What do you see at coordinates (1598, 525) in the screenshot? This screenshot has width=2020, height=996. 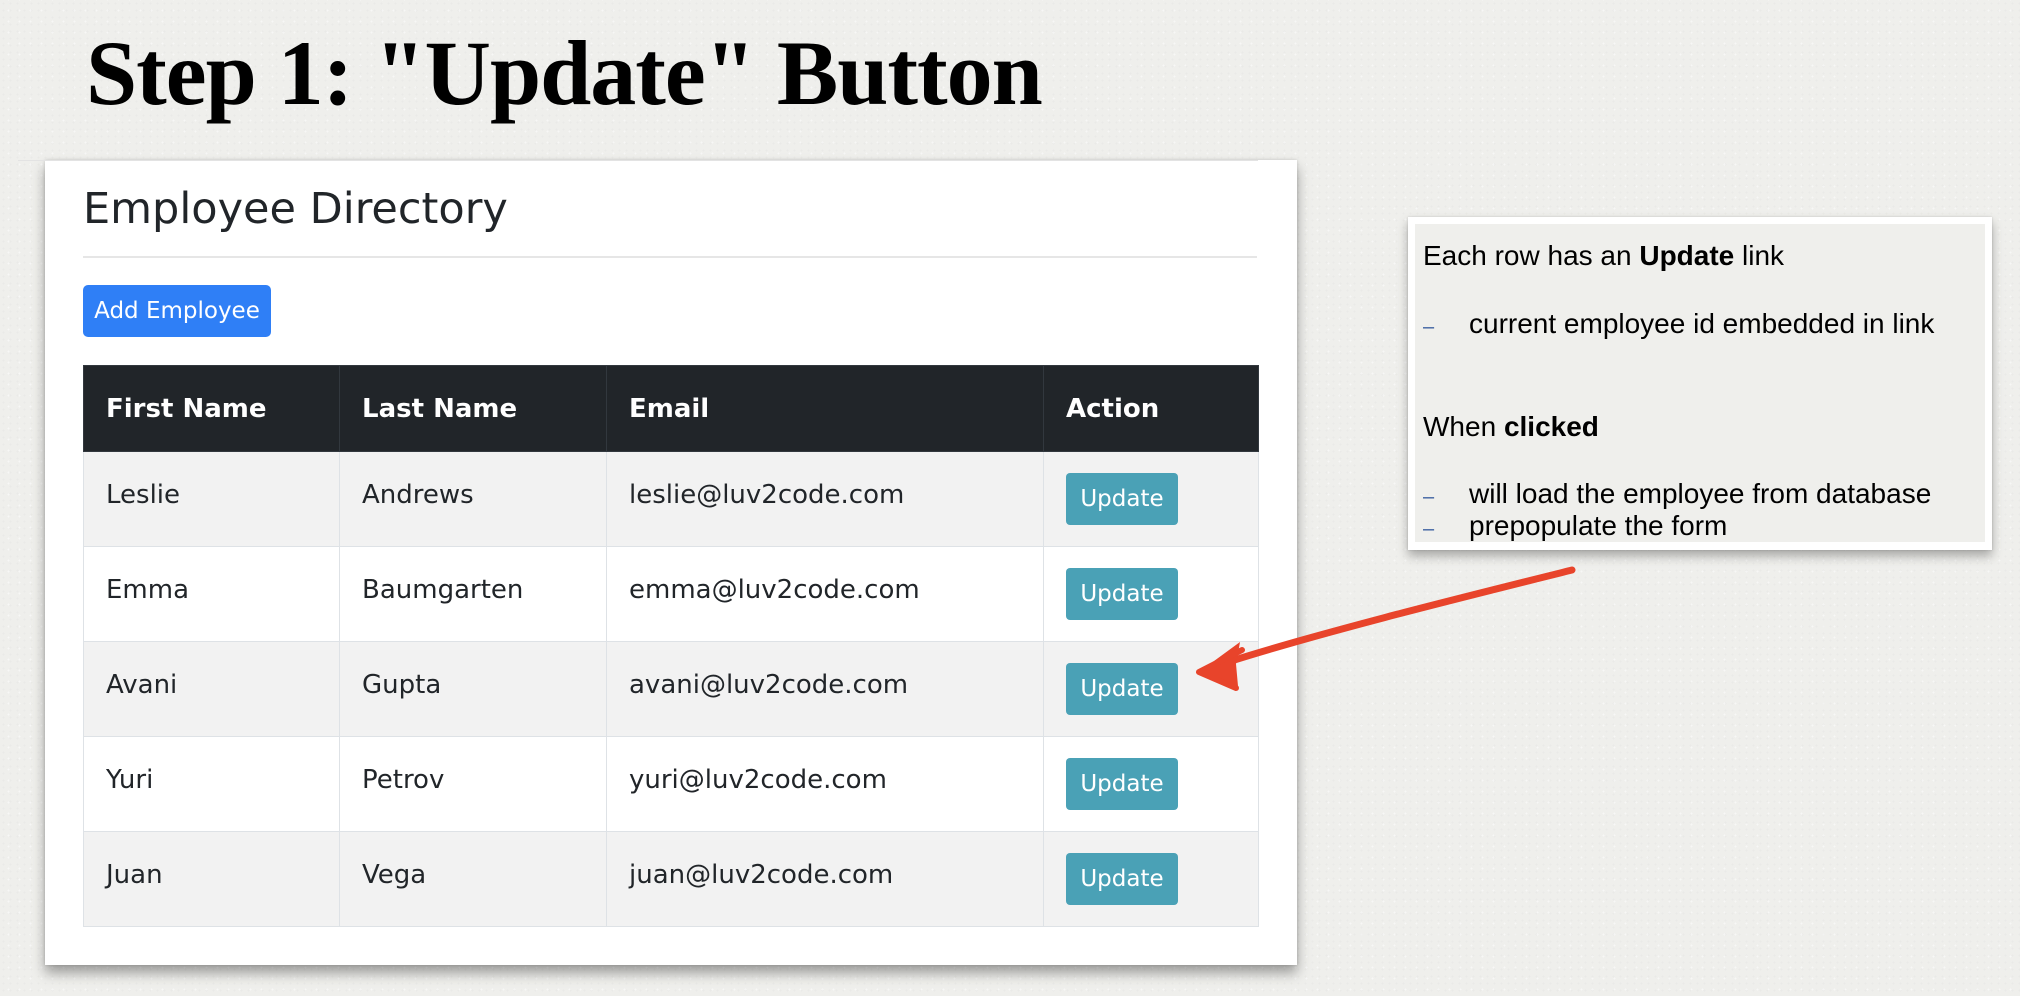 I see `callout-bullet-text: prepopulate the form` at bounding box center [1598, 525].